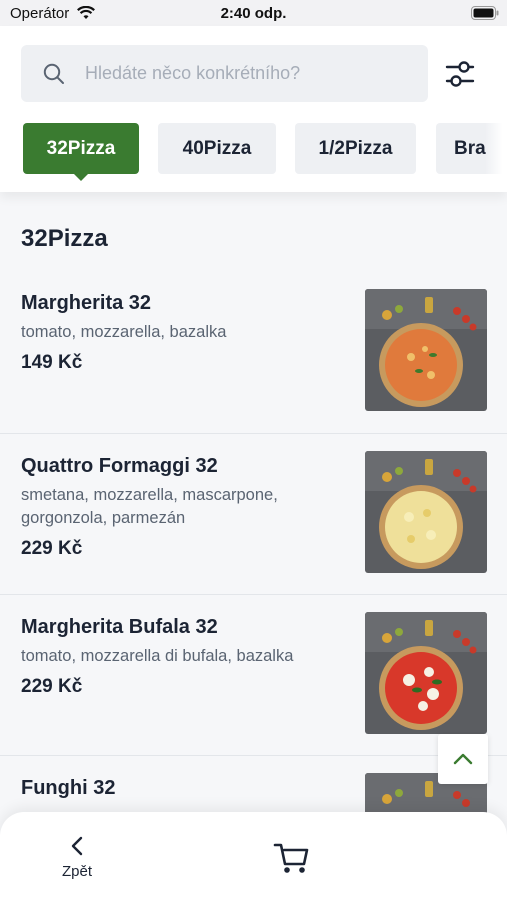 This screenshot has width=507, height=900. What do you see at coordinates (253, 856) in the screenshot?
I see `bottom-bar: Zpět` at bounding box center [253, 856].